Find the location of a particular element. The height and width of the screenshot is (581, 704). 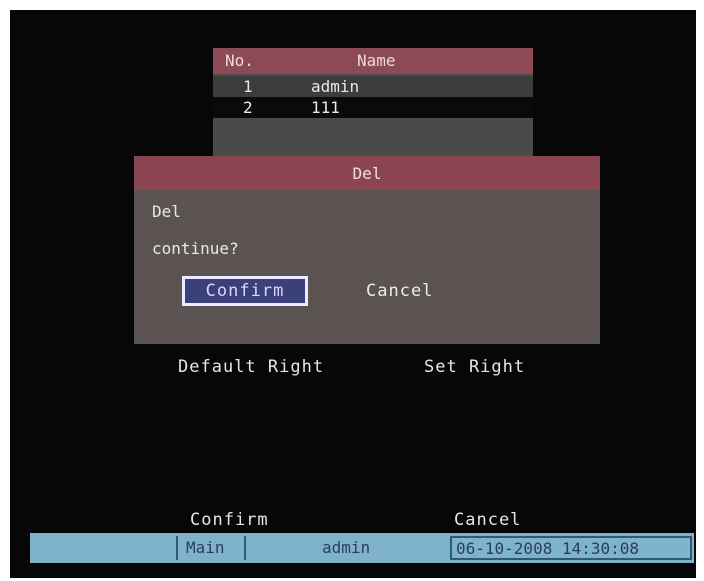

row-number: 1 is located at coordinates (248, 86).